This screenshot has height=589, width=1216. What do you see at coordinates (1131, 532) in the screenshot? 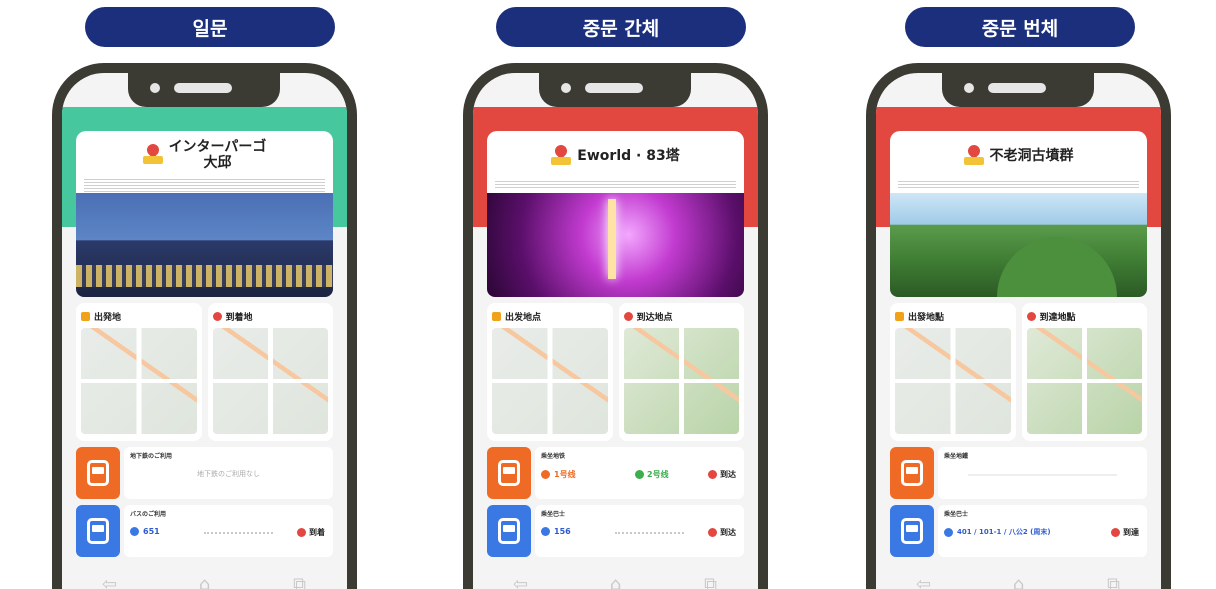
I see `arrive-label: 到達` at bounding box center [1131, 532].